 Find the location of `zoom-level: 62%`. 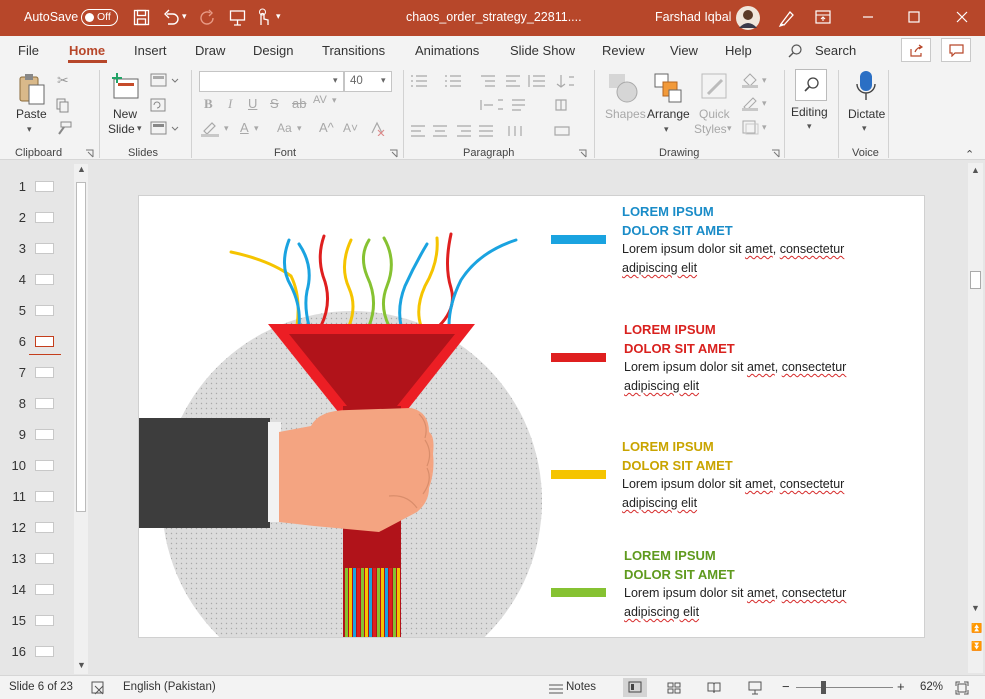

zoom-level: 62% is located at coordinates (931, 687).